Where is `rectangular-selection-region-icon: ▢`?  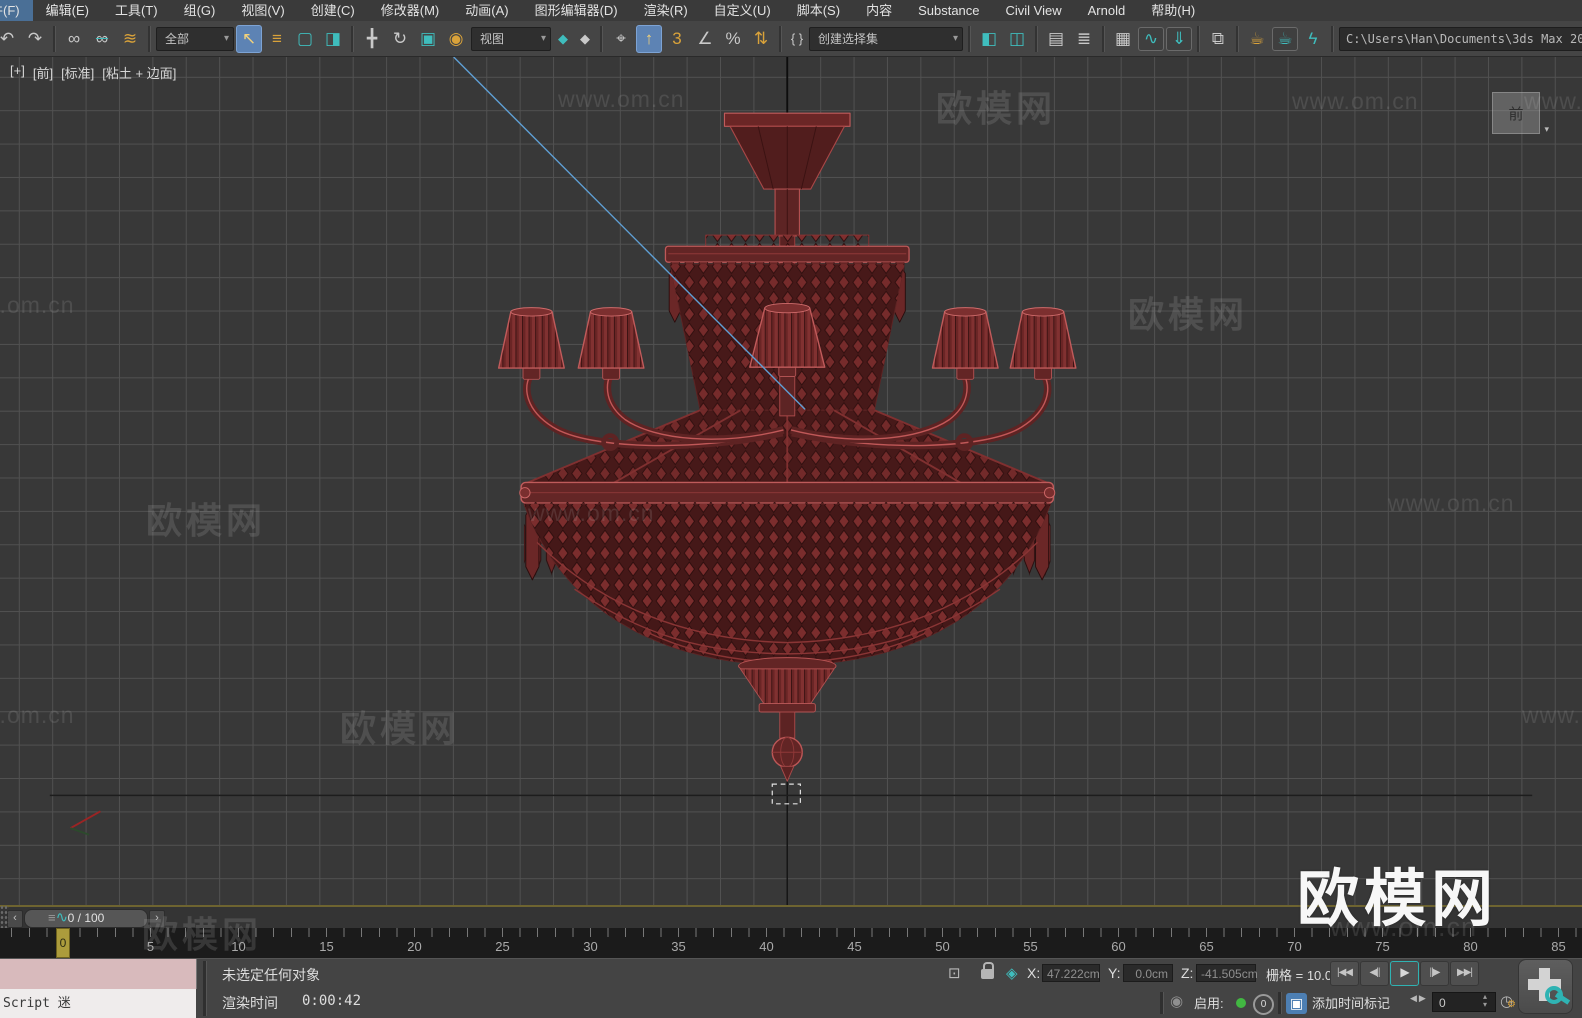 rectangular-selection-region-icon: ▢ is located at coordinates (305, 39).